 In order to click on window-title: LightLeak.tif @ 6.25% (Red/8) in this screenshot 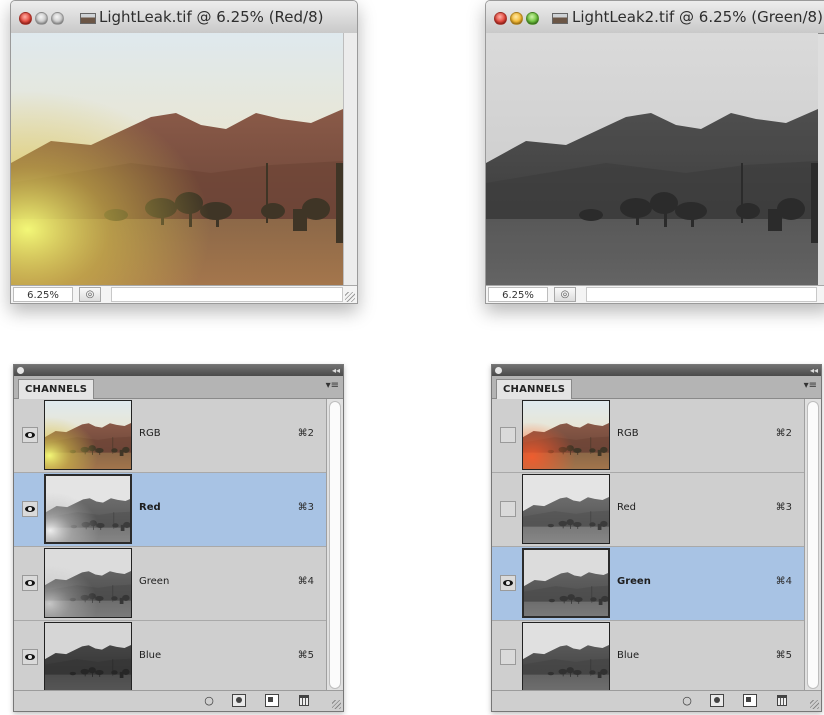, I will do `click(211, 17)`.